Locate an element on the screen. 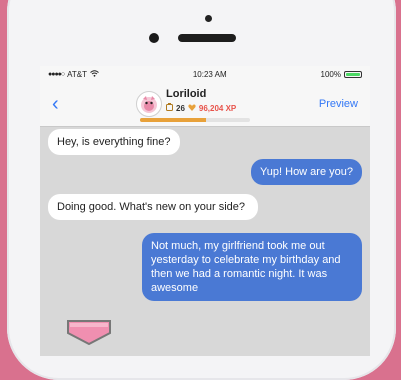  wifi-icon is located at coordinates (94, 74).